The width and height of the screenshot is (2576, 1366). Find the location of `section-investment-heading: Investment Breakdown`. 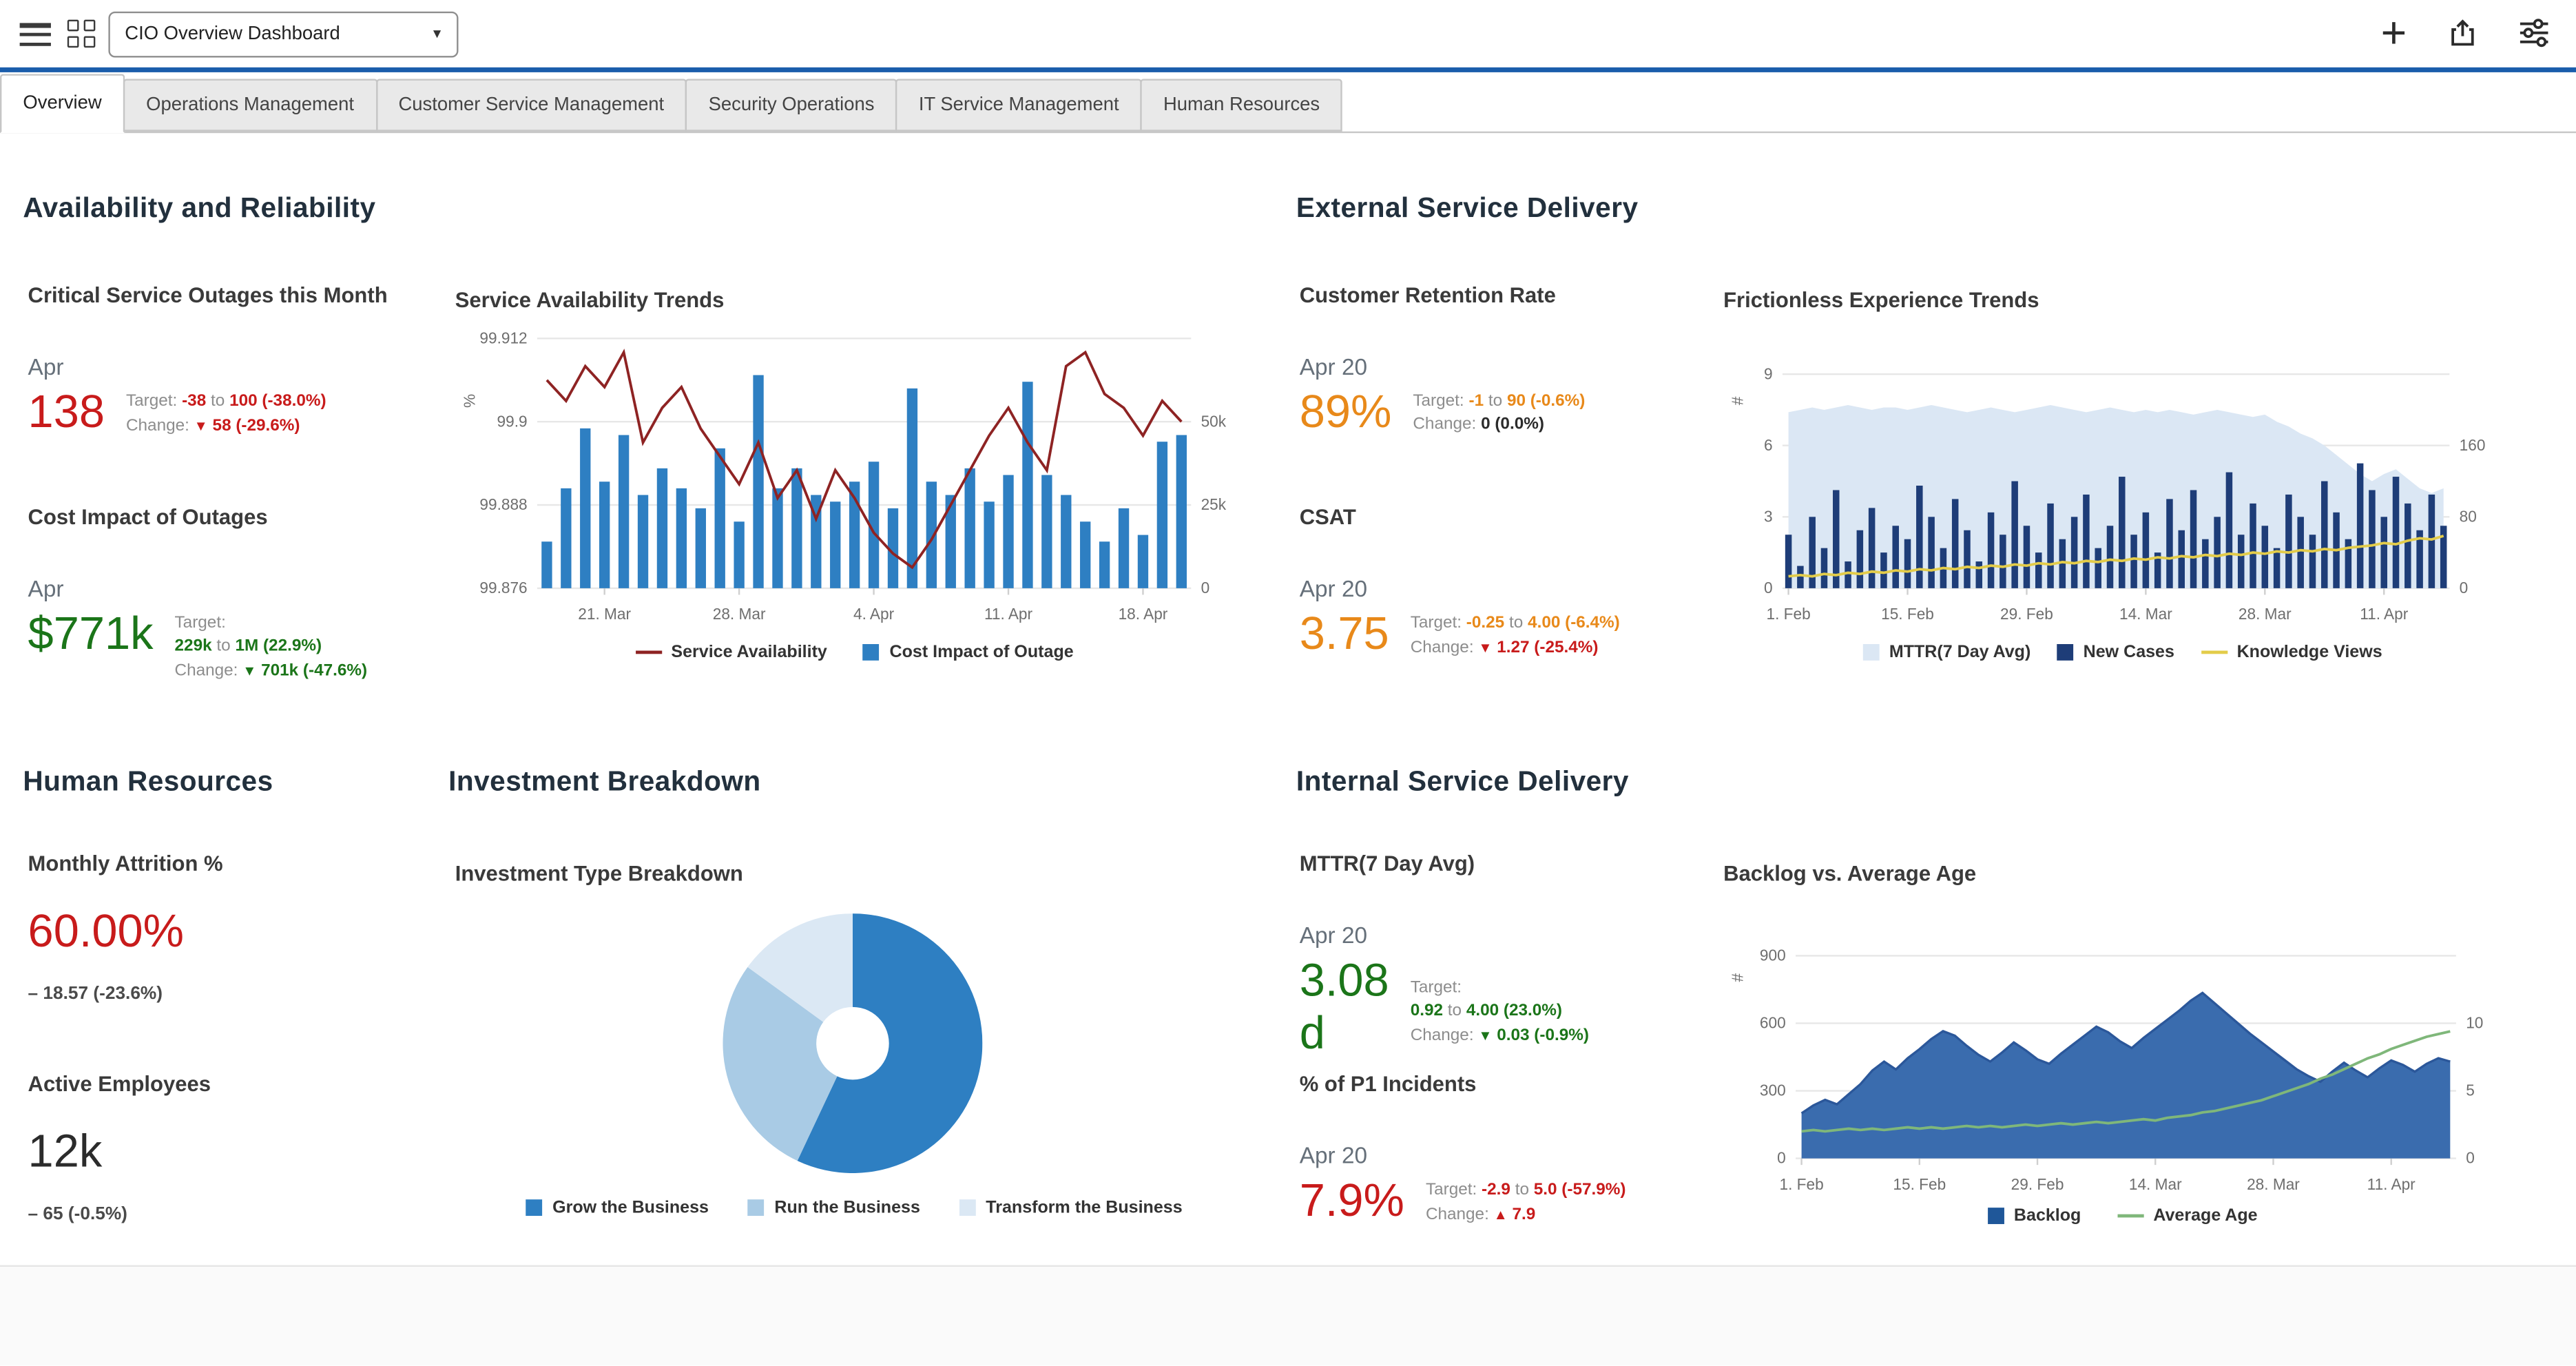

section-investment-heading: Investment Breakdown is located at coordinates (604, 781).